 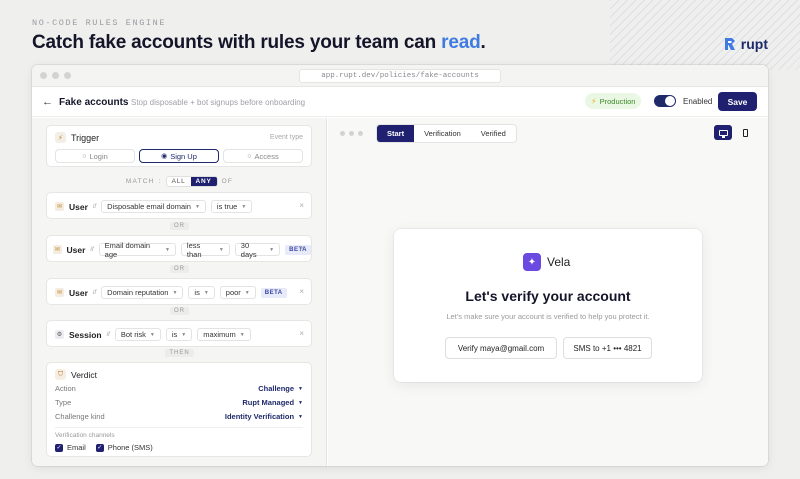 What do you see at coordinates (47, 102) in the screenshot?
I see `arrow-left-icon: ←` at bounding box center [47, 102].